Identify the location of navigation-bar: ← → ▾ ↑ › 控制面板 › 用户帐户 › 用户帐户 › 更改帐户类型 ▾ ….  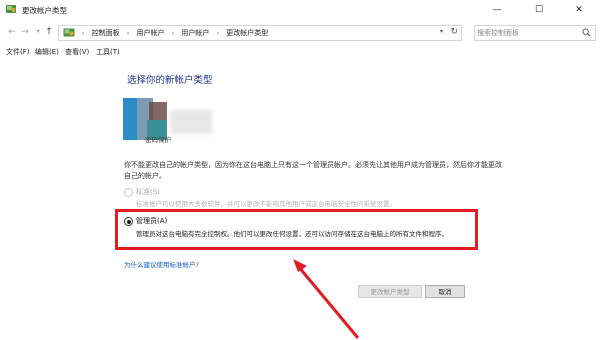
(300, 32).